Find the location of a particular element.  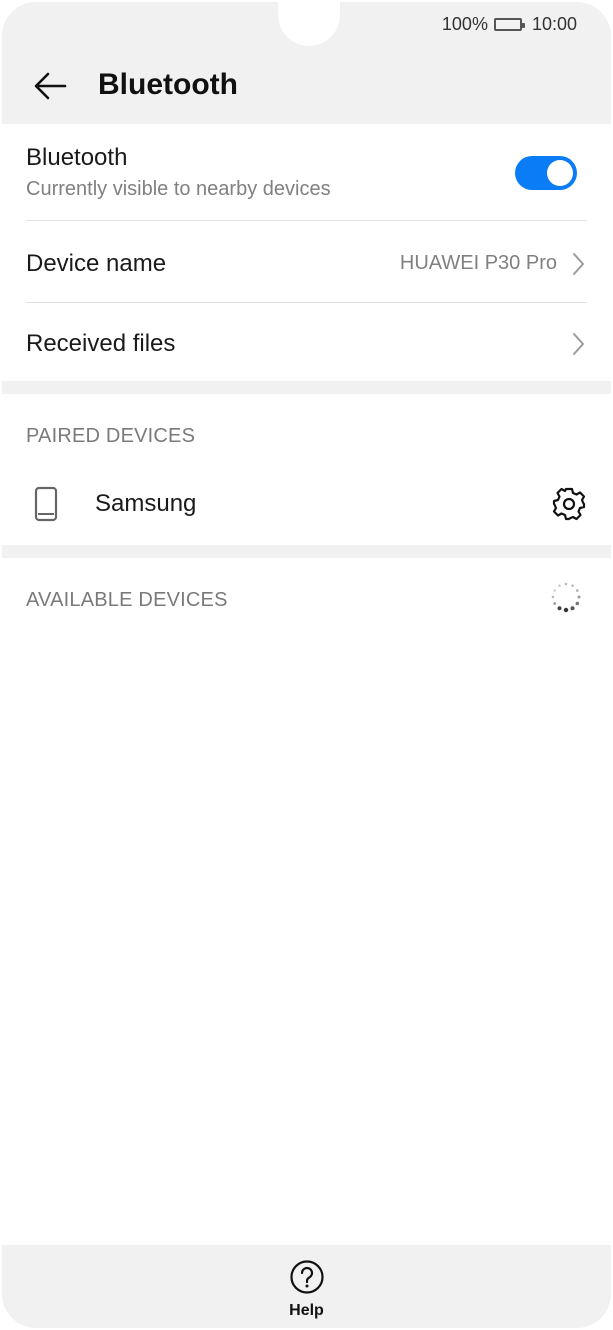

received-files-row: Received files is located at coordinates (306, 345).